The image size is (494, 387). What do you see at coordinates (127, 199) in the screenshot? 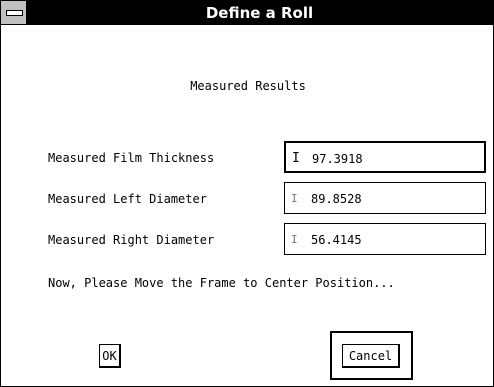
I see `left-diameter-label: Measured Left Diameter` at bounding box center [127, 199].